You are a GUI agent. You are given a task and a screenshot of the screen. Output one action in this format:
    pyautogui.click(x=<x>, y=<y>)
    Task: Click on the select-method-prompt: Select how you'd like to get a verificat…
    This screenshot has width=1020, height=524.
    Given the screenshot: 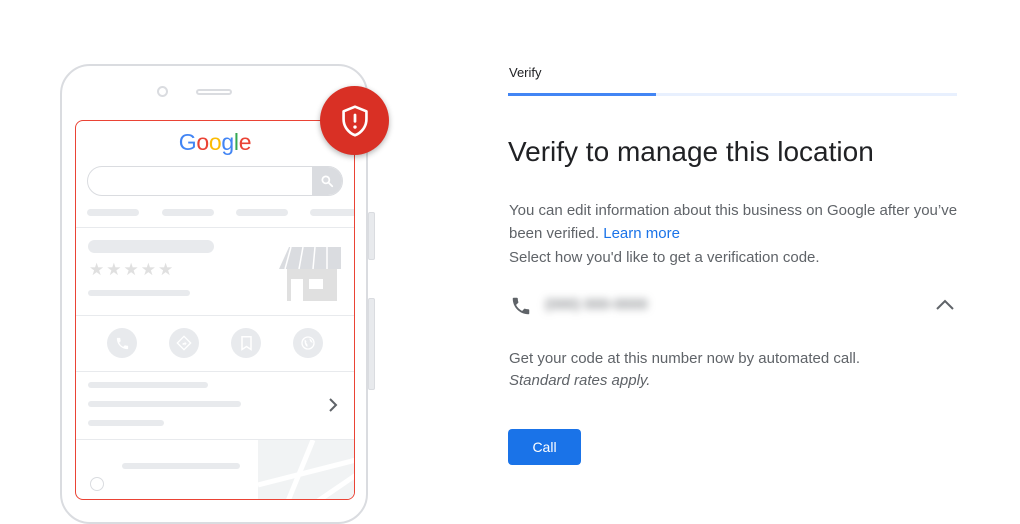 What is the action you would take?
    pyautogui.click(x=664, y=257)
    